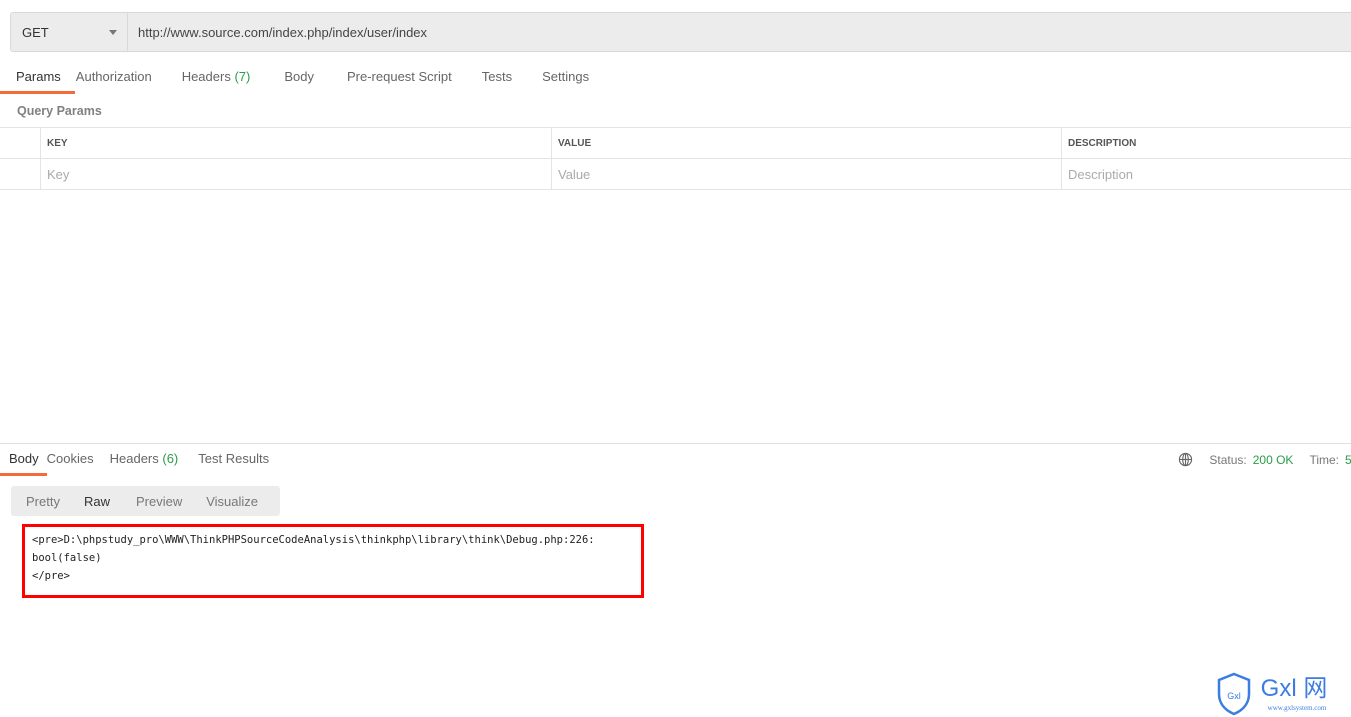 The image size is (1351, 717). I want to click on checkbox-column, so click(20, 143).